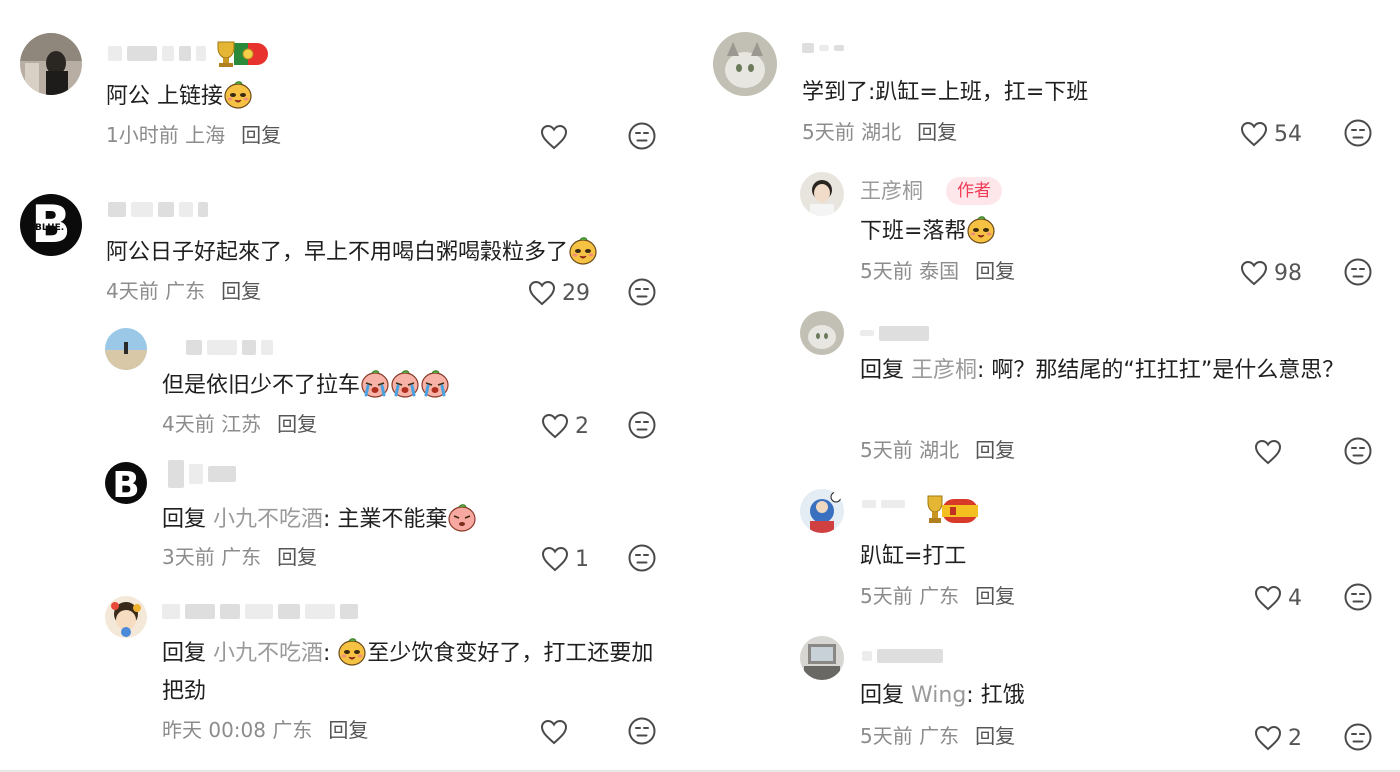  What do you see at coordinates (1120, 232) in the screenshot?
I see `comment-text: 下班=落帮` at bounding box center [1120, 232].